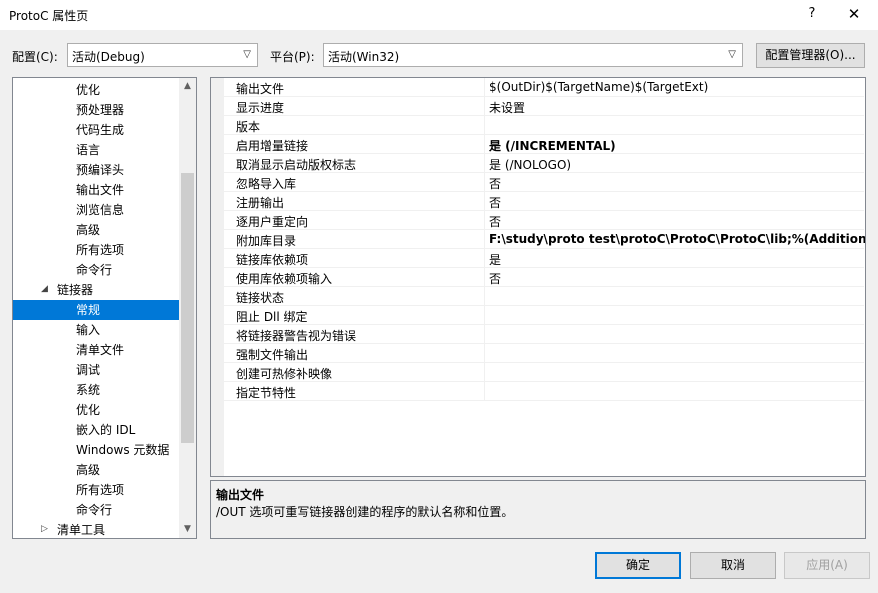 Image resolution: width=878 pixels, height=593 pixels. I want to click on property-row: 创建可热修补映像, so click(544, 372).